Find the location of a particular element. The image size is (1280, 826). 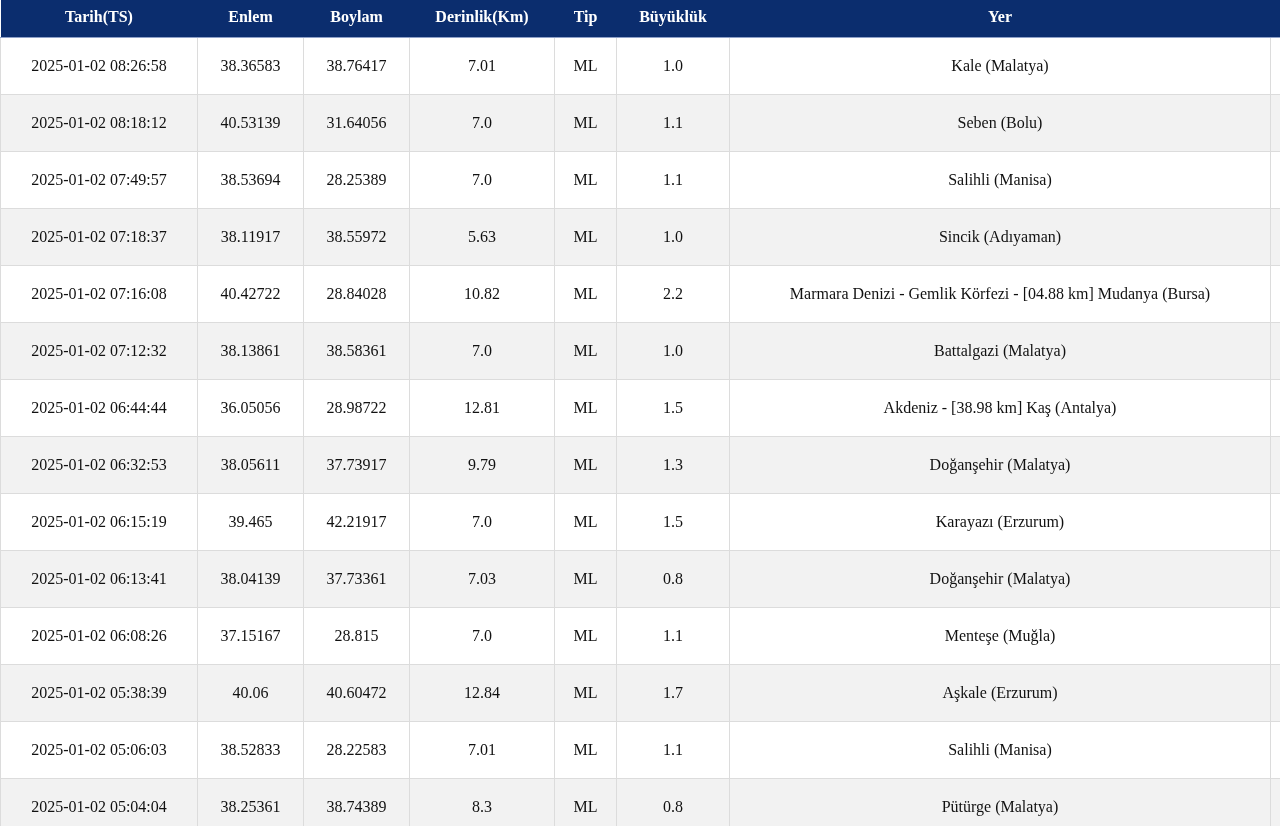

table-cell: Kale (Malatya) is located at coordinates (1000, 66).